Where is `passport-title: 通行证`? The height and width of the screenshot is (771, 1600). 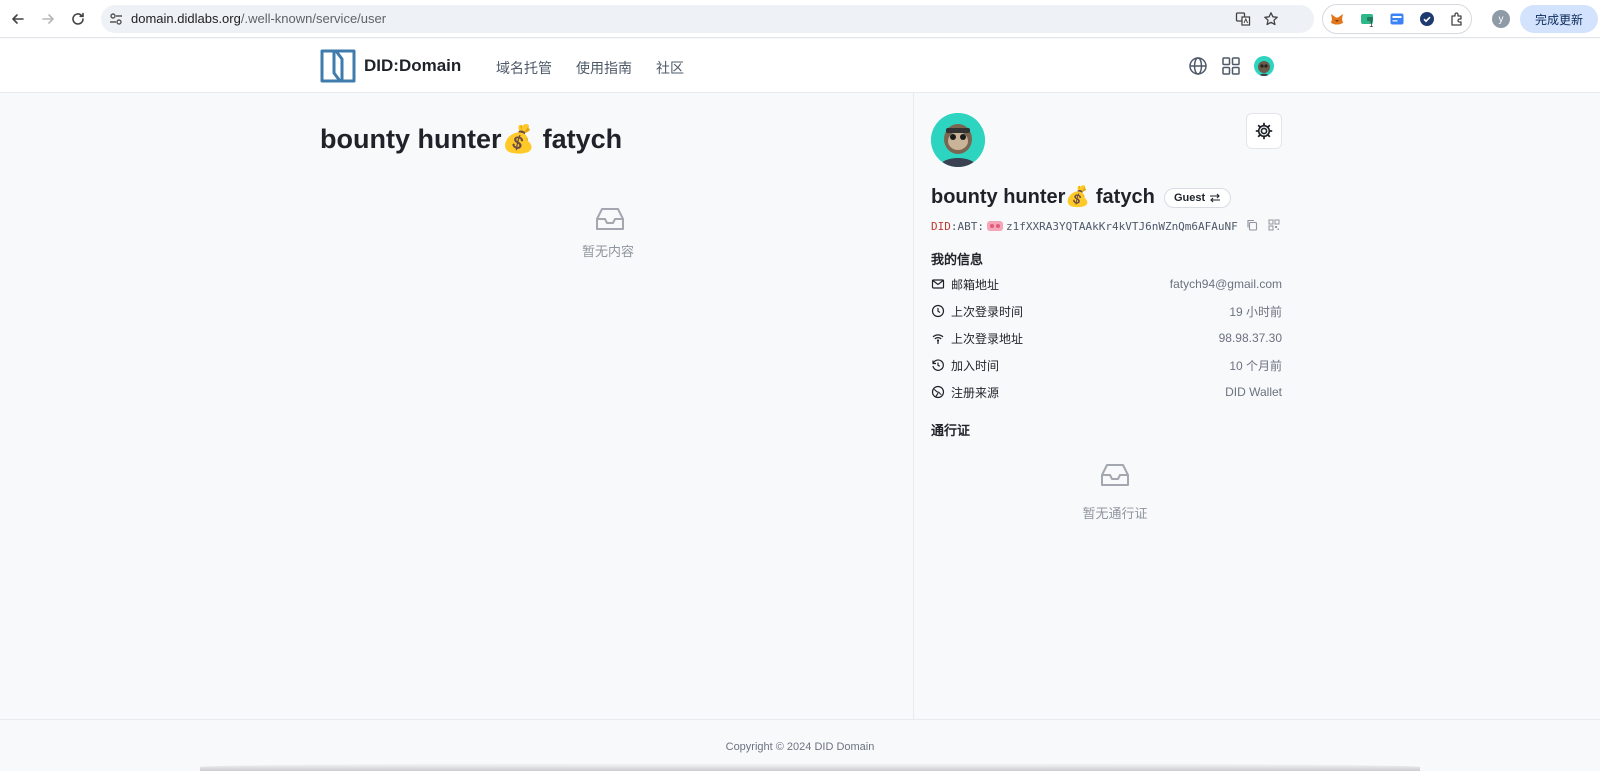
passport-title: 通行证 is located at coordinates (951, 430).